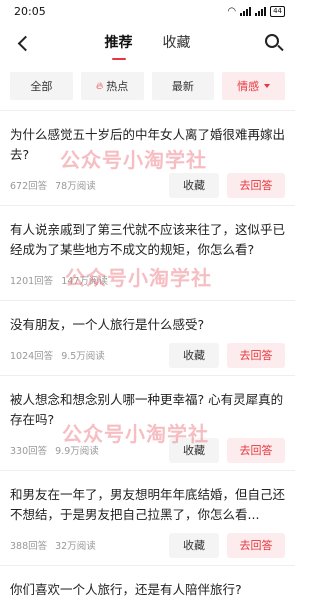 The width and height of the screenshot is (320, 612). What do you see at coordinates (147, 590) in the screenshot?
I see `question-title: 你们喜欢一个人旅行，还是有人陪伴旅行?` at bounding box center [147, 590].